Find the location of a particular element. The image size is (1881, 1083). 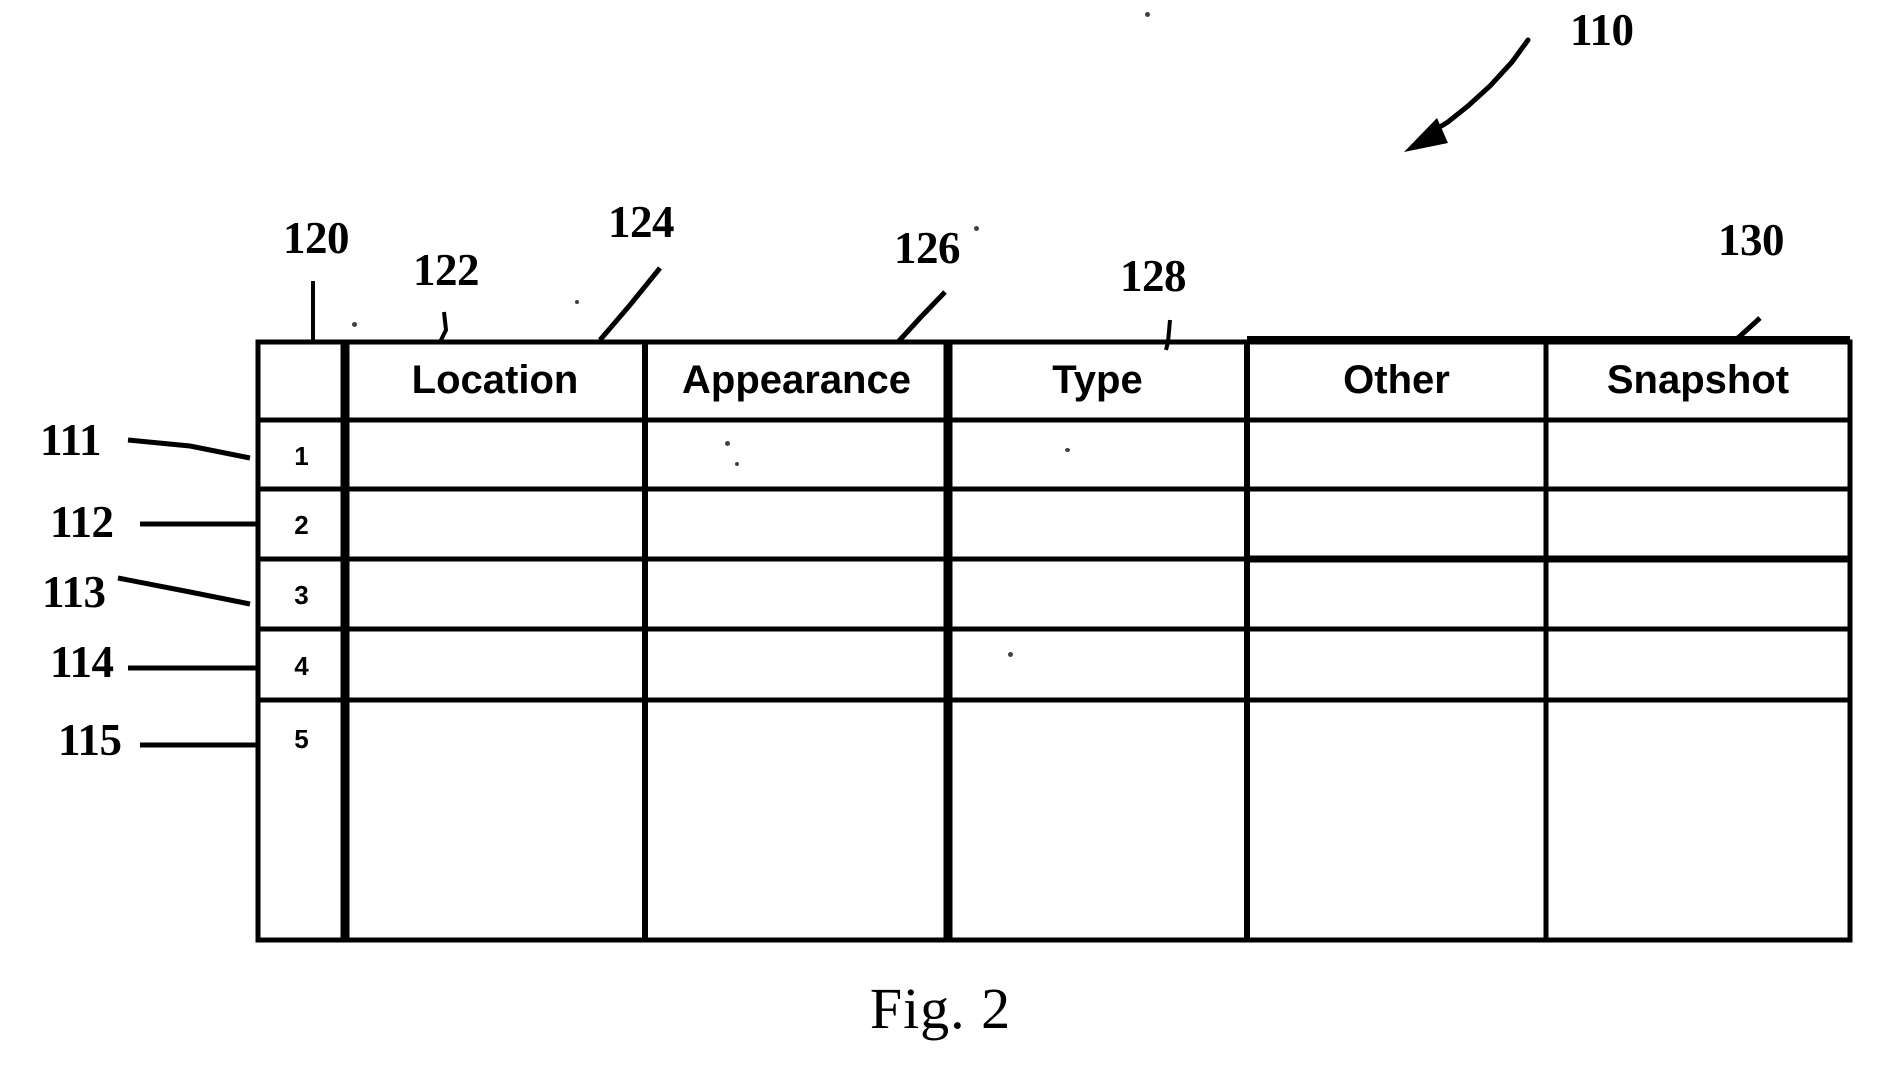

row-number-2: 2 is located at coordinates (301, 525).